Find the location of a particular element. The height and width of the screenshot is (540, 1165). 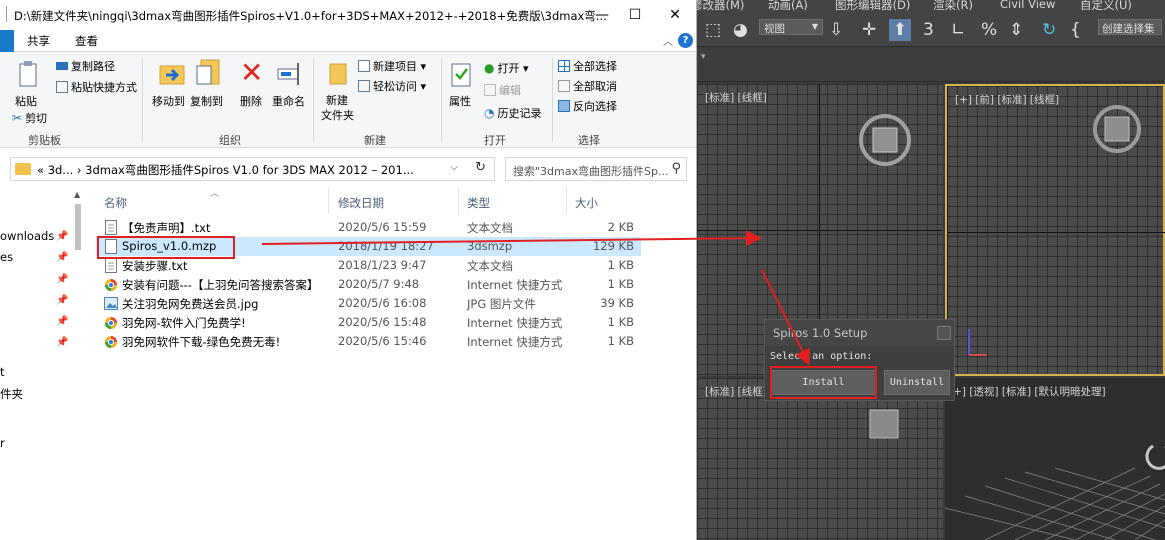

viewcube-top-icon is located at coordinates (885, 140).